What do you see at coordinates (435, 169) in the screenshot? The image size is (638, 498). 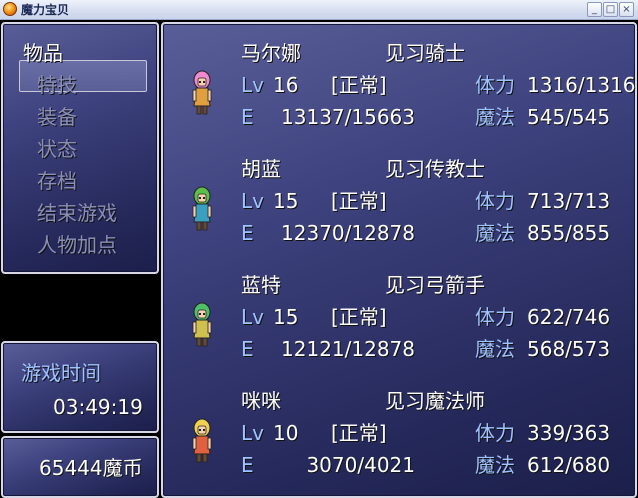 I see `member-class: 见习传教士` at bounding box center [435, 169].